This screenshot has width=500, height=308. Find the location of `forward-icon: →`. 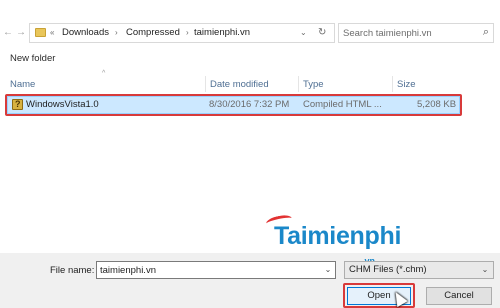

forward-icon: → is located at coordinates (21, 33).